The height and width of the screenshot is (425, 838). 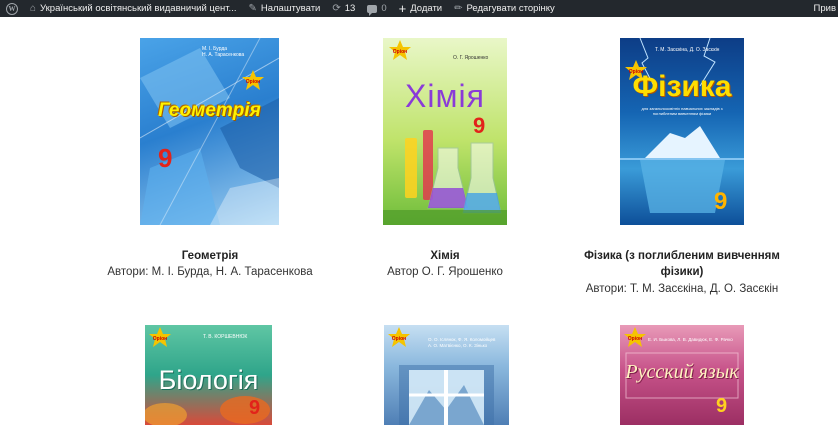 I want to click on customize-label: Налаштувати, so click(x=290, y=8).